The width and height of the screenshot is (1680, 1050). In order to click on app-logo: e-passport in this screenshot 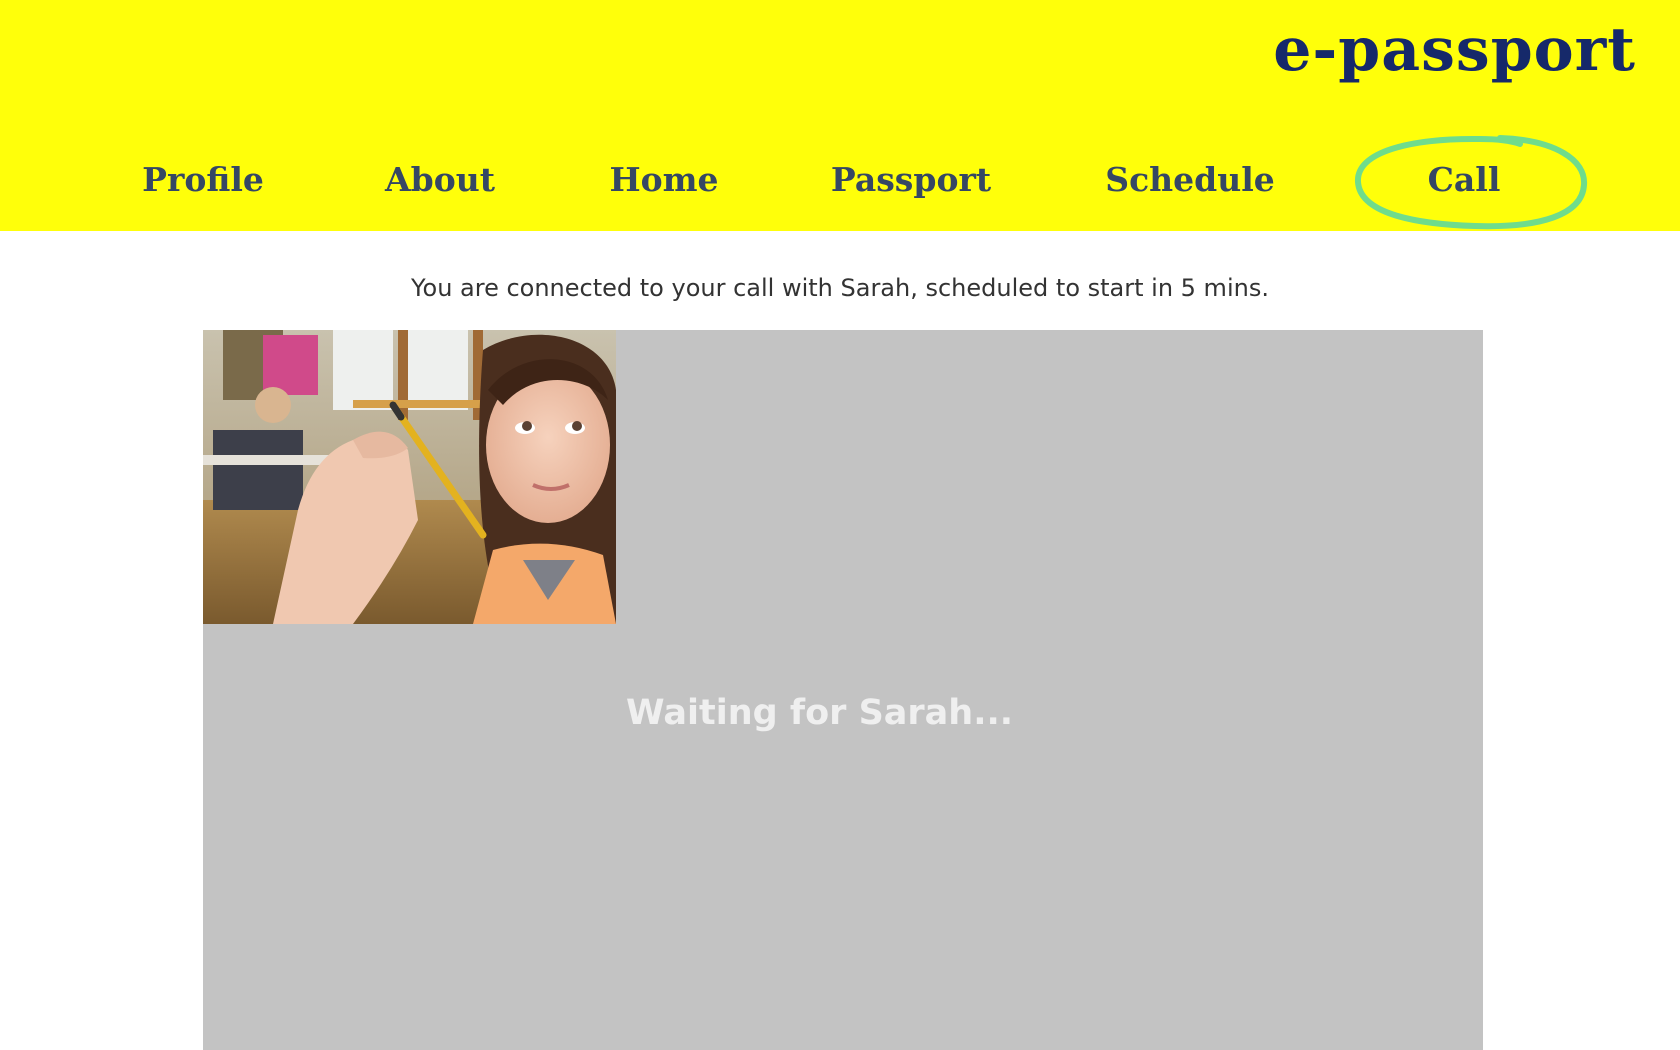, I will do `click(1454, 50)`.